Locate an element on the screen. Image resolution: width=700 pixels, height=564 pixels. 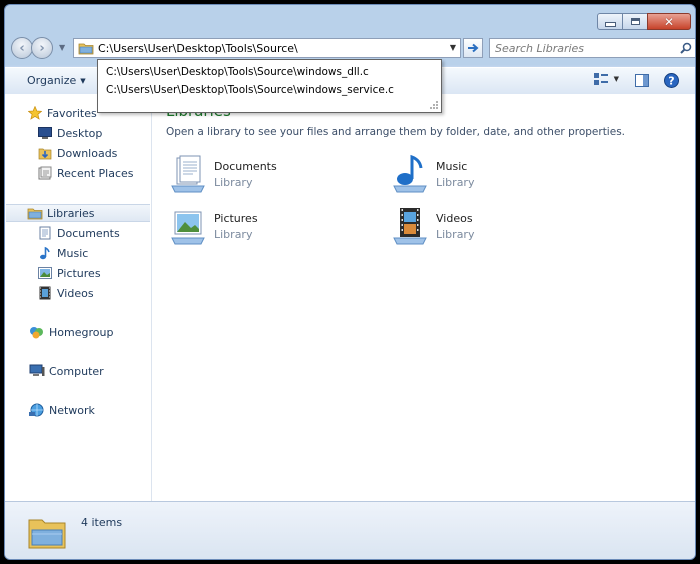
nav-downloads: Downloads is located at coordinates (92, 153).